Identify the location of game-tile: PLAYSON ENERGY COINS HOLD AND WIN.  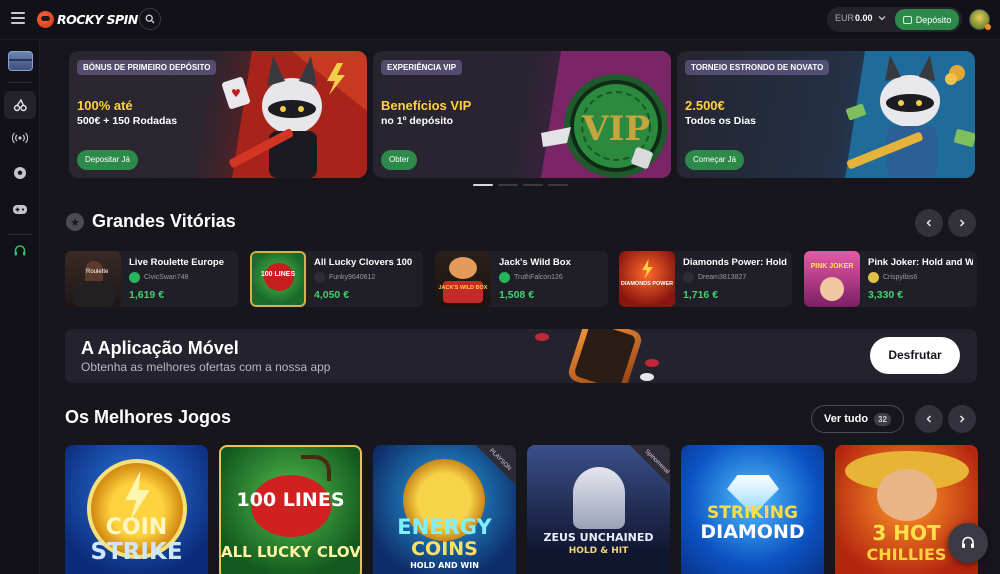
(444, 509).